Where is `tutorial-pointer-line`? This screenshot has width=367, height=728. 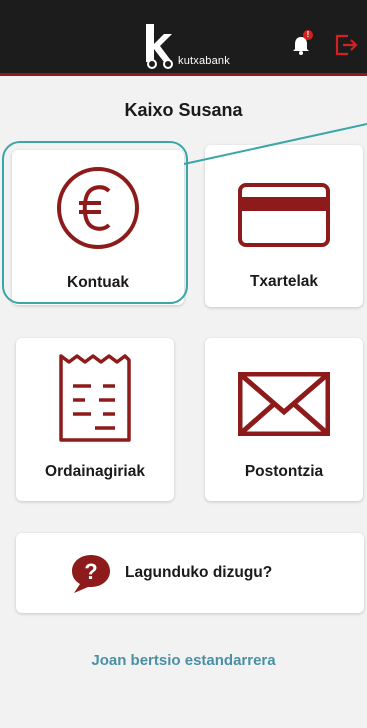
tutorial-pointer-line is located at coordinates (275, 144).